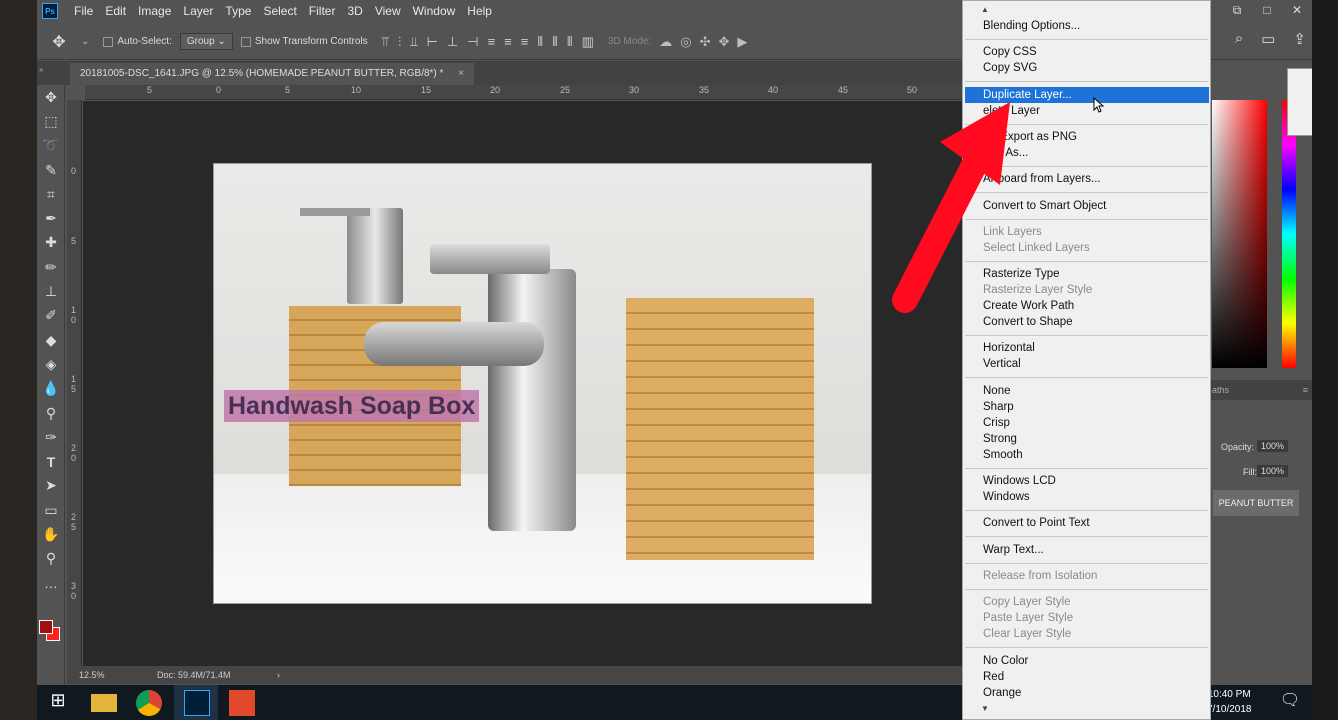  I want to click on healing-tool-icon: ✚, so click(51, 243).